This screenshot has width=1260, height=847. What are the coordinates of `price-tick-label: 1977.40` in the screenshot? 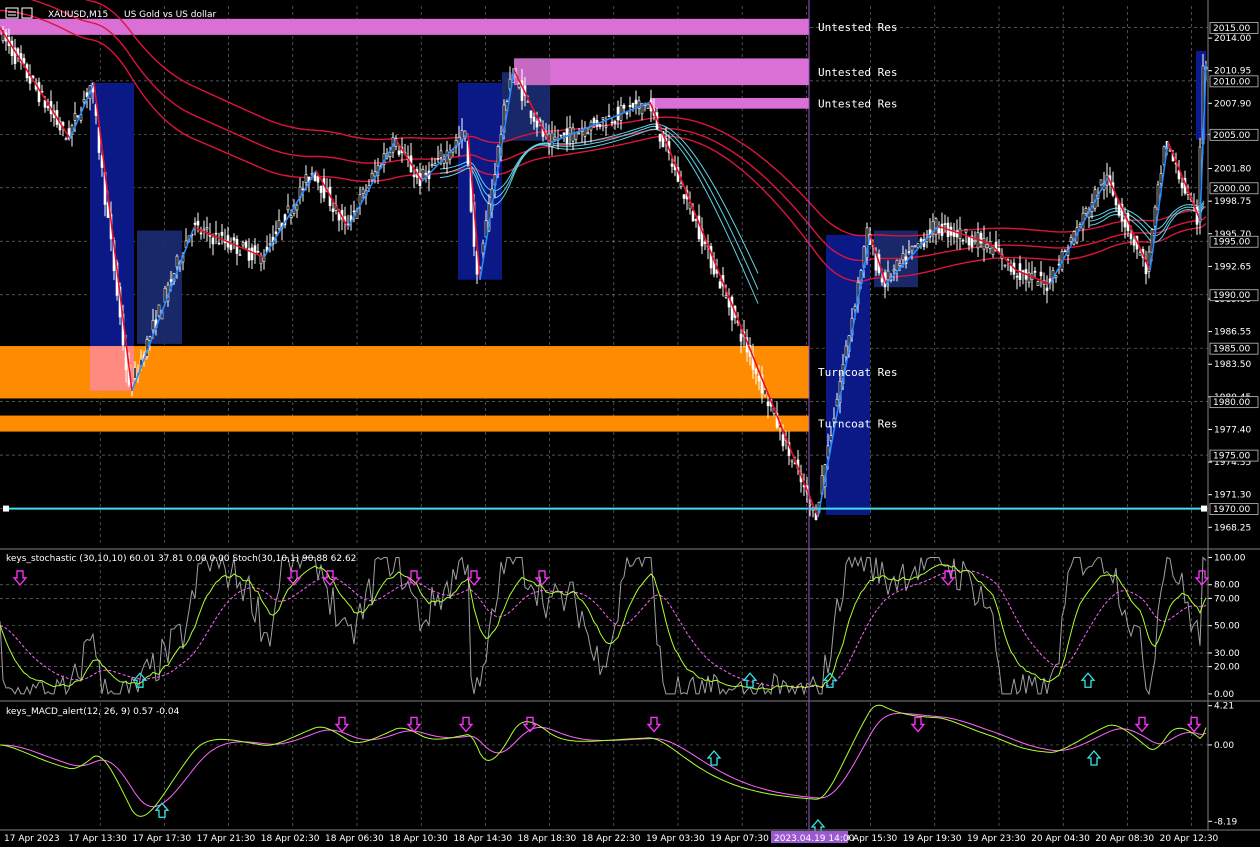 It's located at (1232, 430).